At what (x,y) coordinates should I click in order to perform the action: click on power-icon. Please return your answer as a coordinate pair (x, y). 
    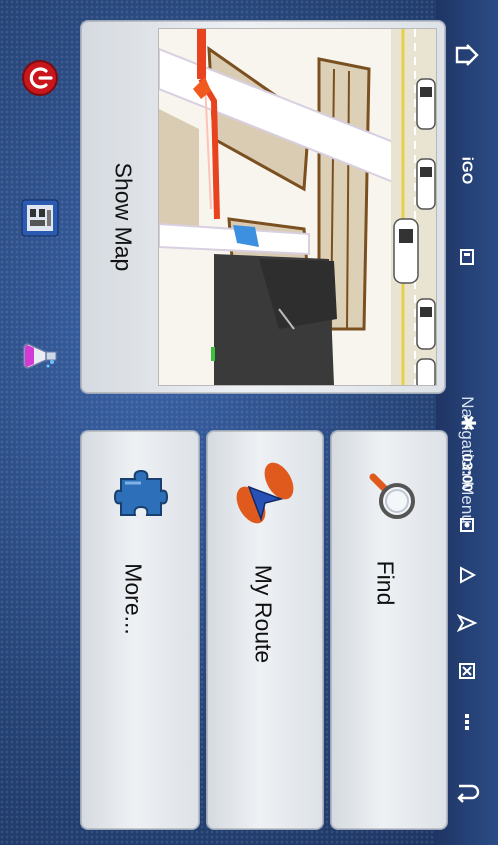
    Looking at the image, I should click on (40, 78).